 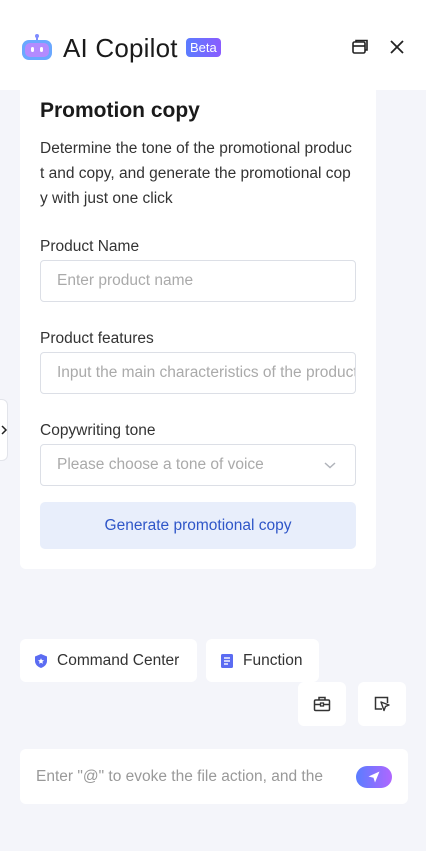 I want to click on toolbox-button, so click(x=322, y=704).